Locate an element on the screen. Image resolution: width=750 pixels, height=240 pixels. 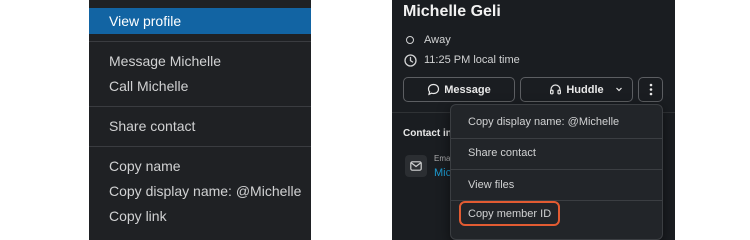
menu-item-copy-display-name: Copy display name: @Michelle is located at coordinates (200, 191).